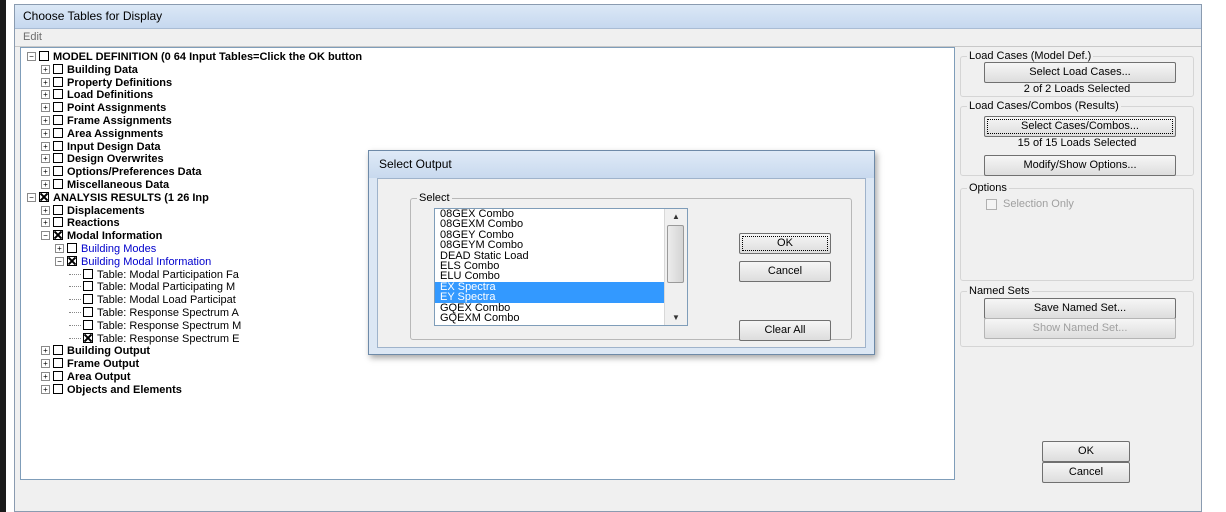 The width and height of the screenshot is (1226, 512). I want to click on clear-all-button: Clear All, so click(785, 330).